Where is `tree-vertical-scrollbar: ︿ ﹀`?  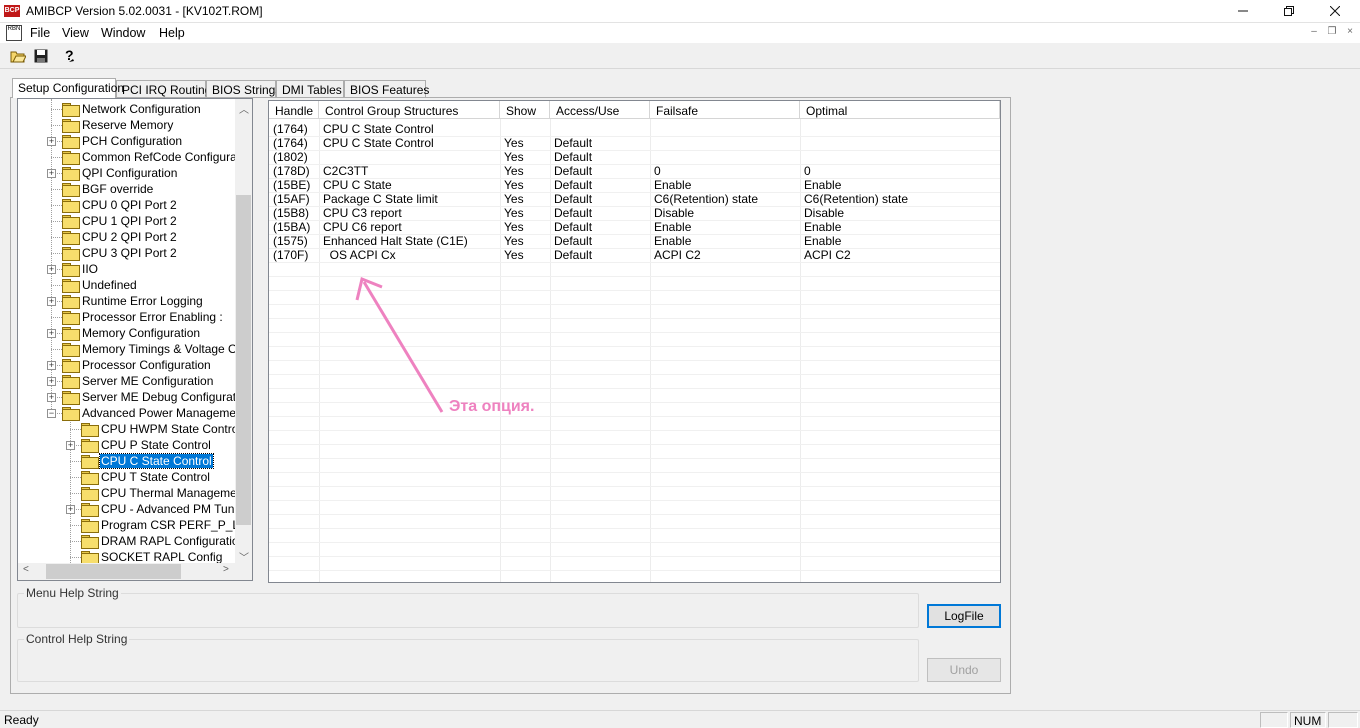 tree-vertical-scrollbar: ︿ ﹀ is located at coordinates (243, 332).